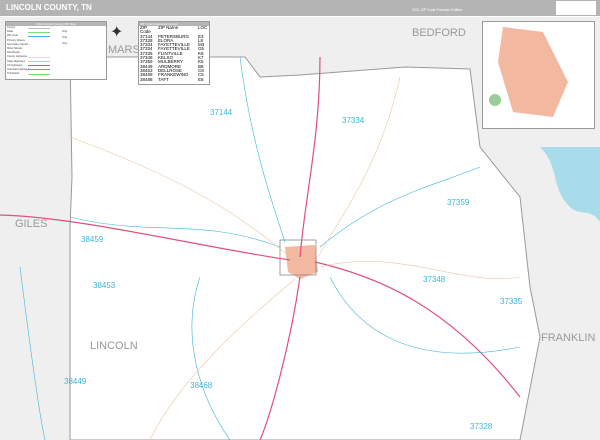 The width and height of the screenshot is (600, 440). I want to click on county-label-giles: GILES, so click(31, 224).